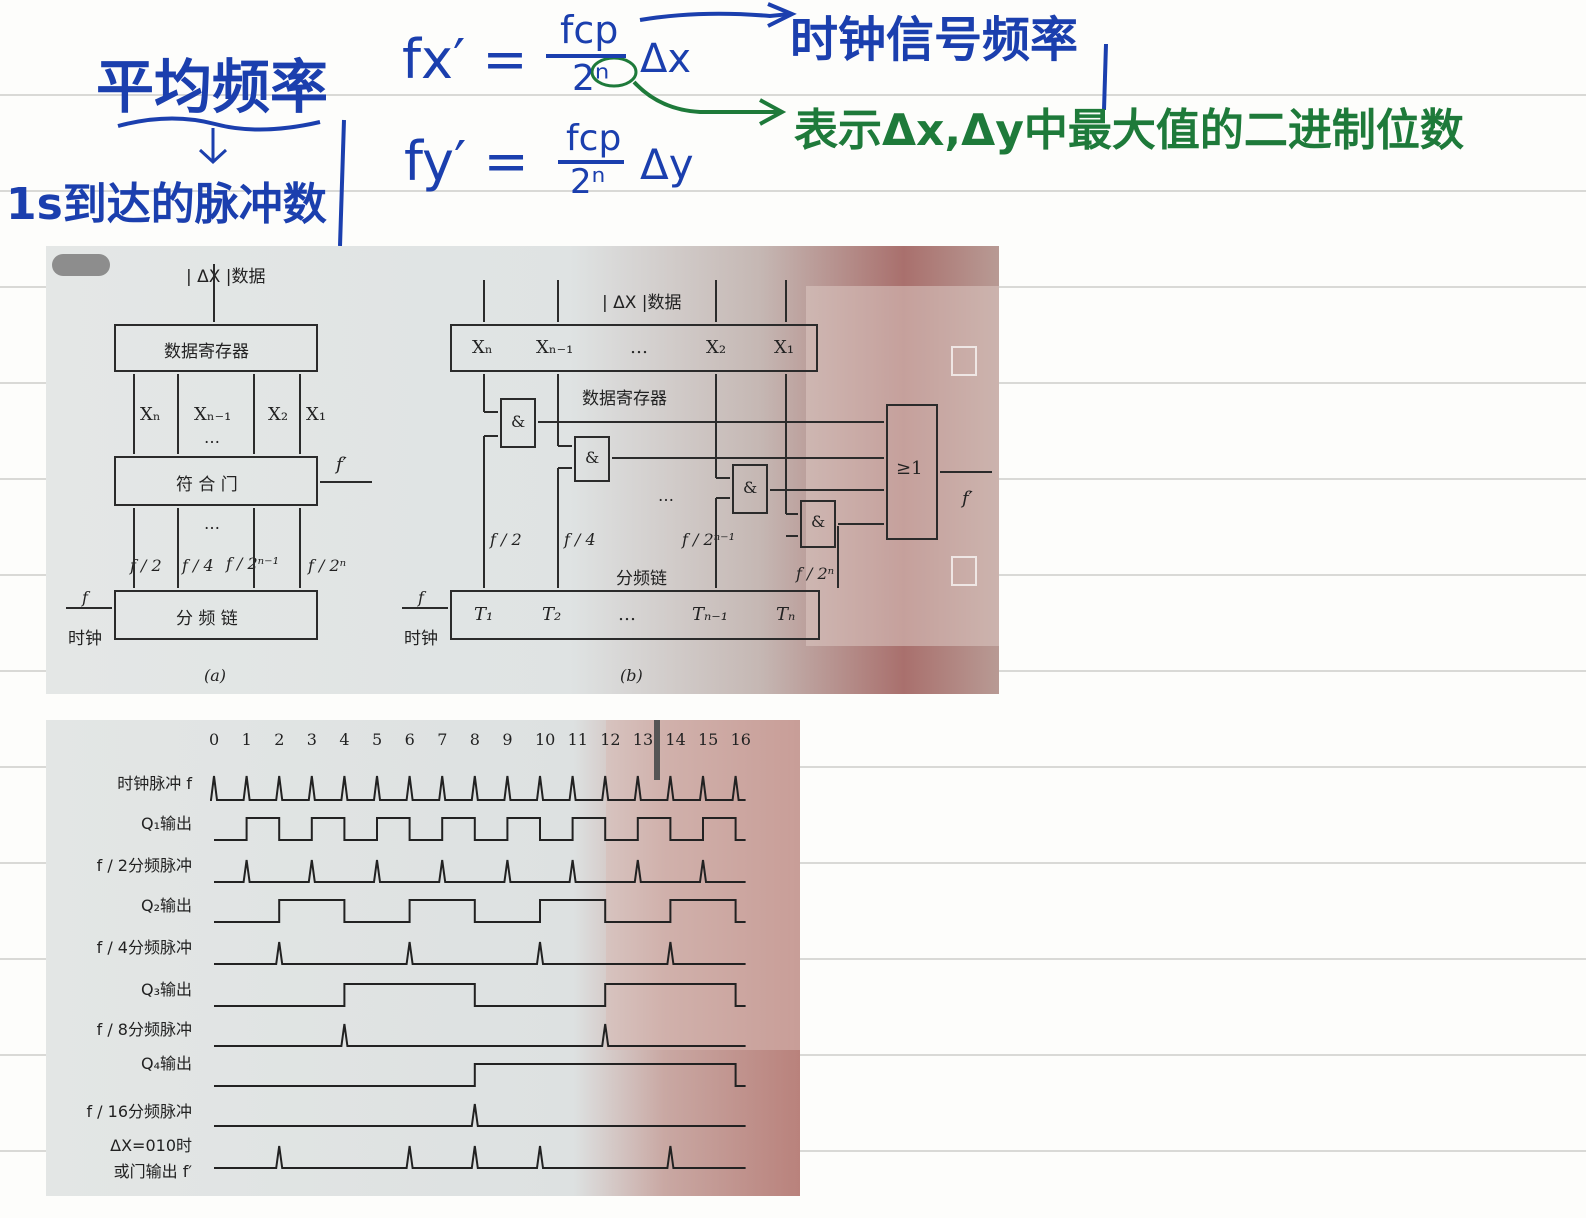 The image size is (1586, 1218). What do you see at coordinates (480, 1035) in the screenshot?
I see `f8-pulse-waveform` at bounding box center [480, 1035].